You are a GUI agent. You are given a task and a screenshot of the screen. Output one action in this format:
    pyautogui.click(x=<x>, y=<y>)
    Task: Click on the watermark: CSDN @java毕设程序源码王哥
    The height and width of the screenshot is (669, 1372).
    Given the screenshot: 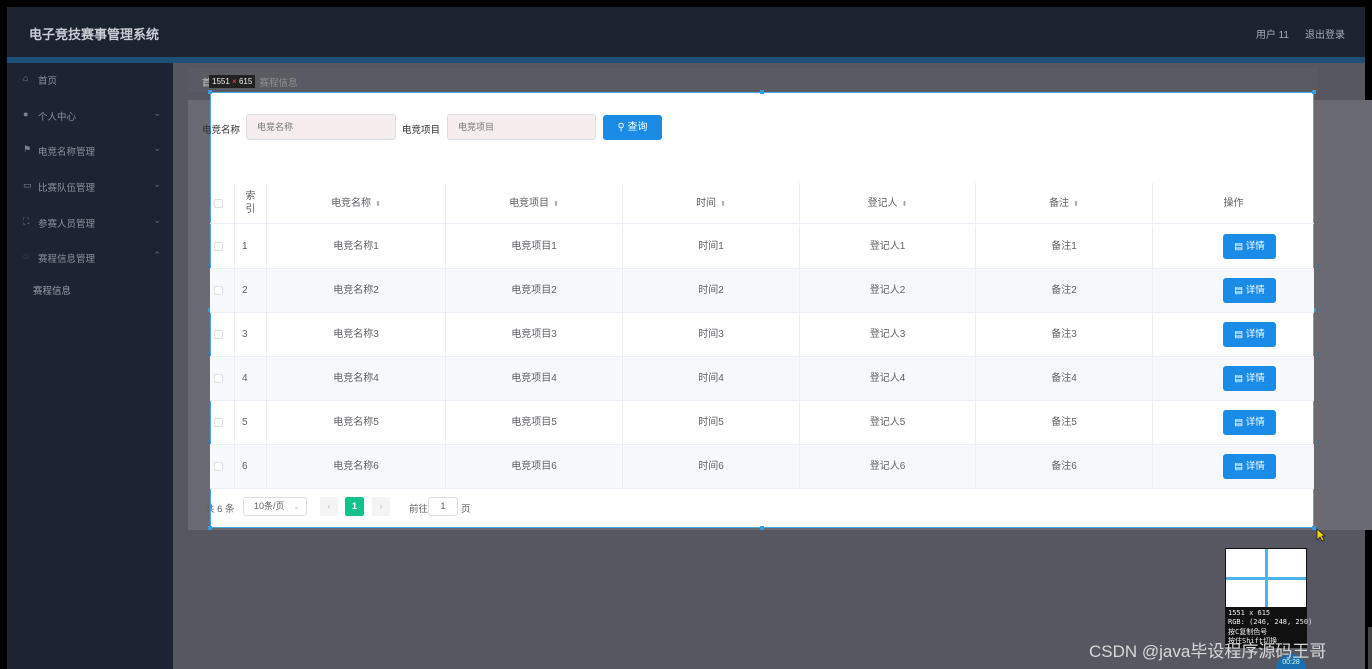 What is the action you would take?
    pyautogui.click(x=1208, y=651)
    